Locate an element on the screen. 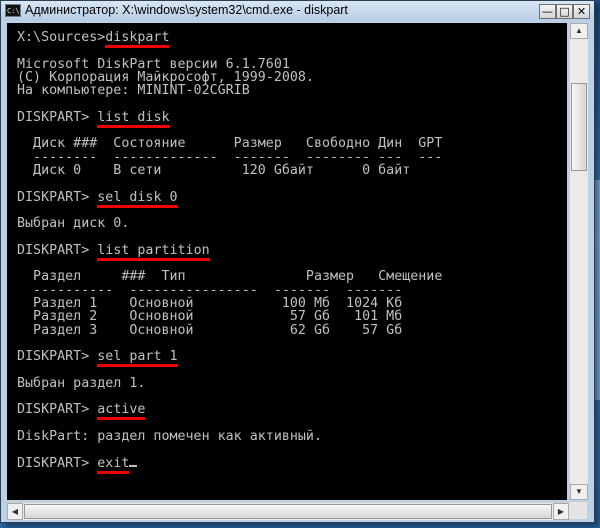 The width and height of the screenshot is (600, 528). vertical-scrollbar: ▲ ▼ is located at coordinates (578, 261).